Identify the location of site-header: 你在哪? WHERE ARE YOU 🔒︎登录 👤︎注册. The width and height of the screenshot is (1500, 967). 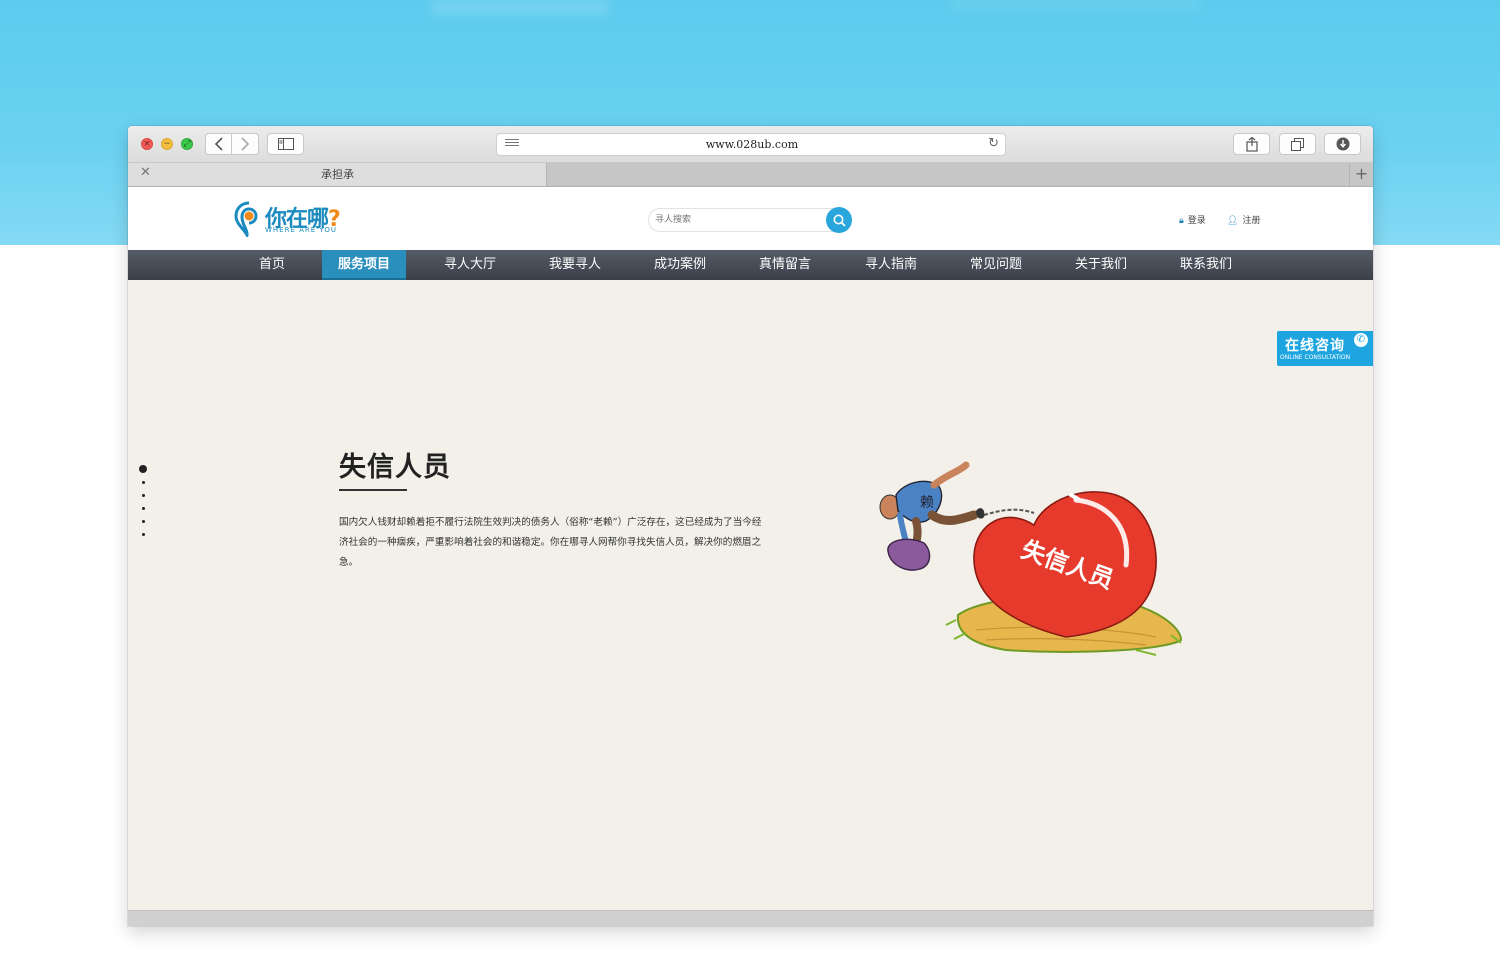
(750, 218).